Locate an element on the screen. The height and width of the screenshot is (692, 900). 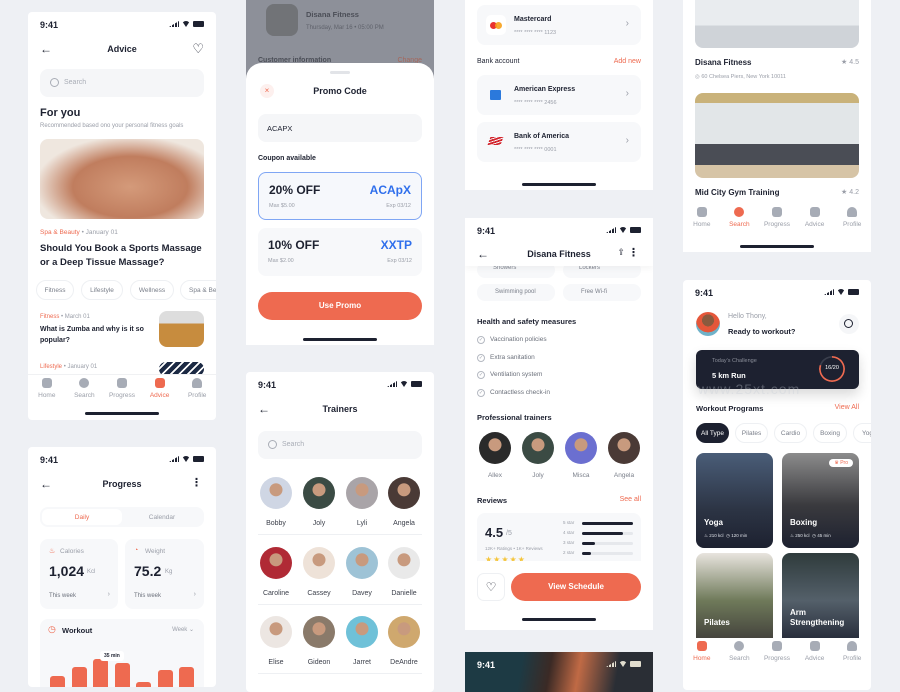
search-icon is located at coordinates (54, 82).